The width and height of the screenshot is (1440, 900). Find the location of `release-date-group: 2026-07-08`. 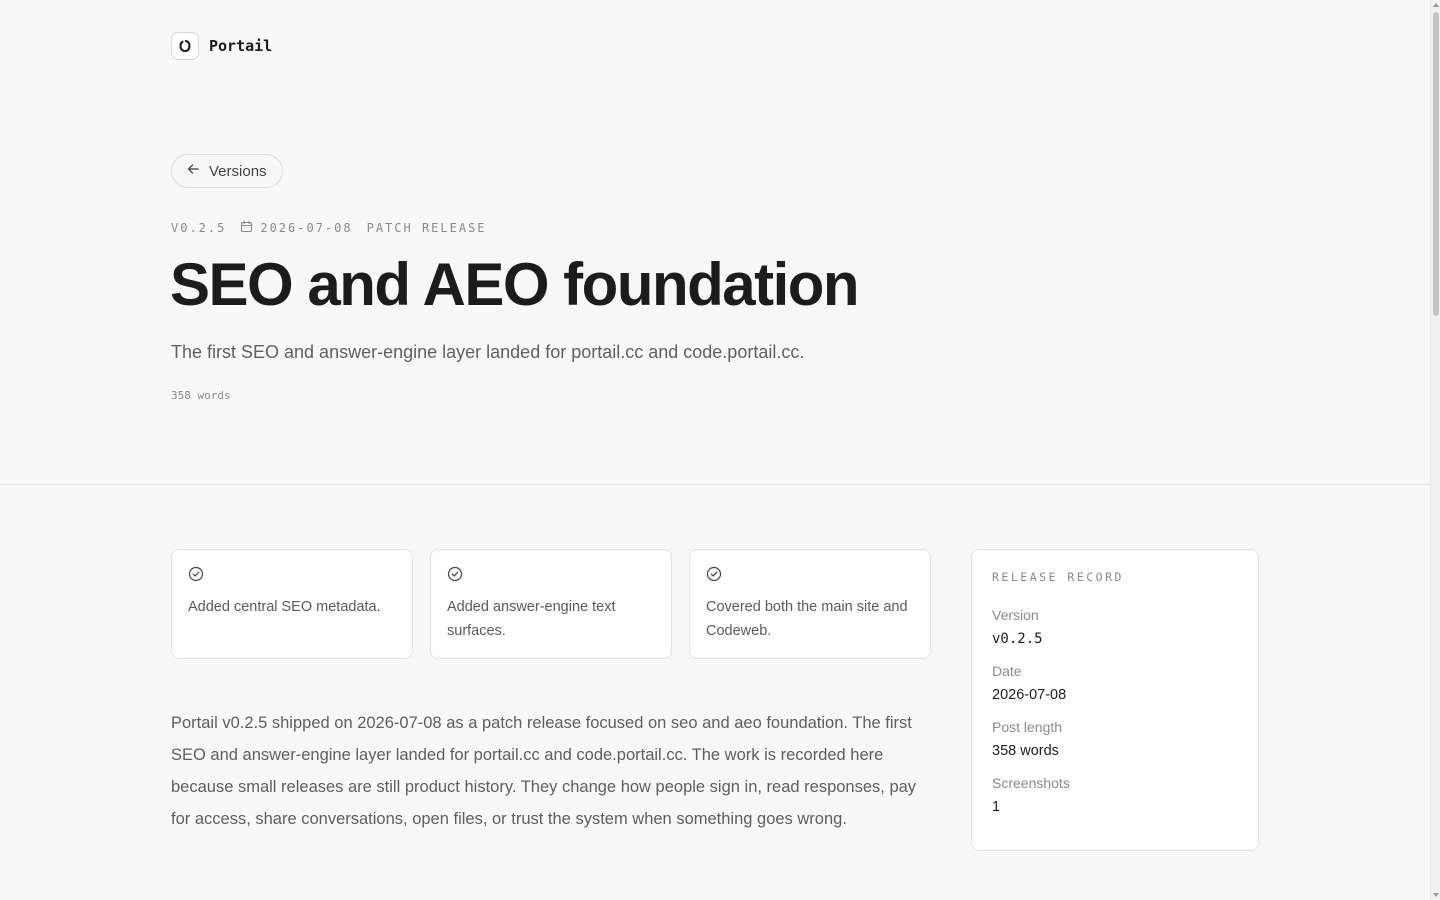

release-date-group: 2026-07-08 is located at coordinates (296, 228).